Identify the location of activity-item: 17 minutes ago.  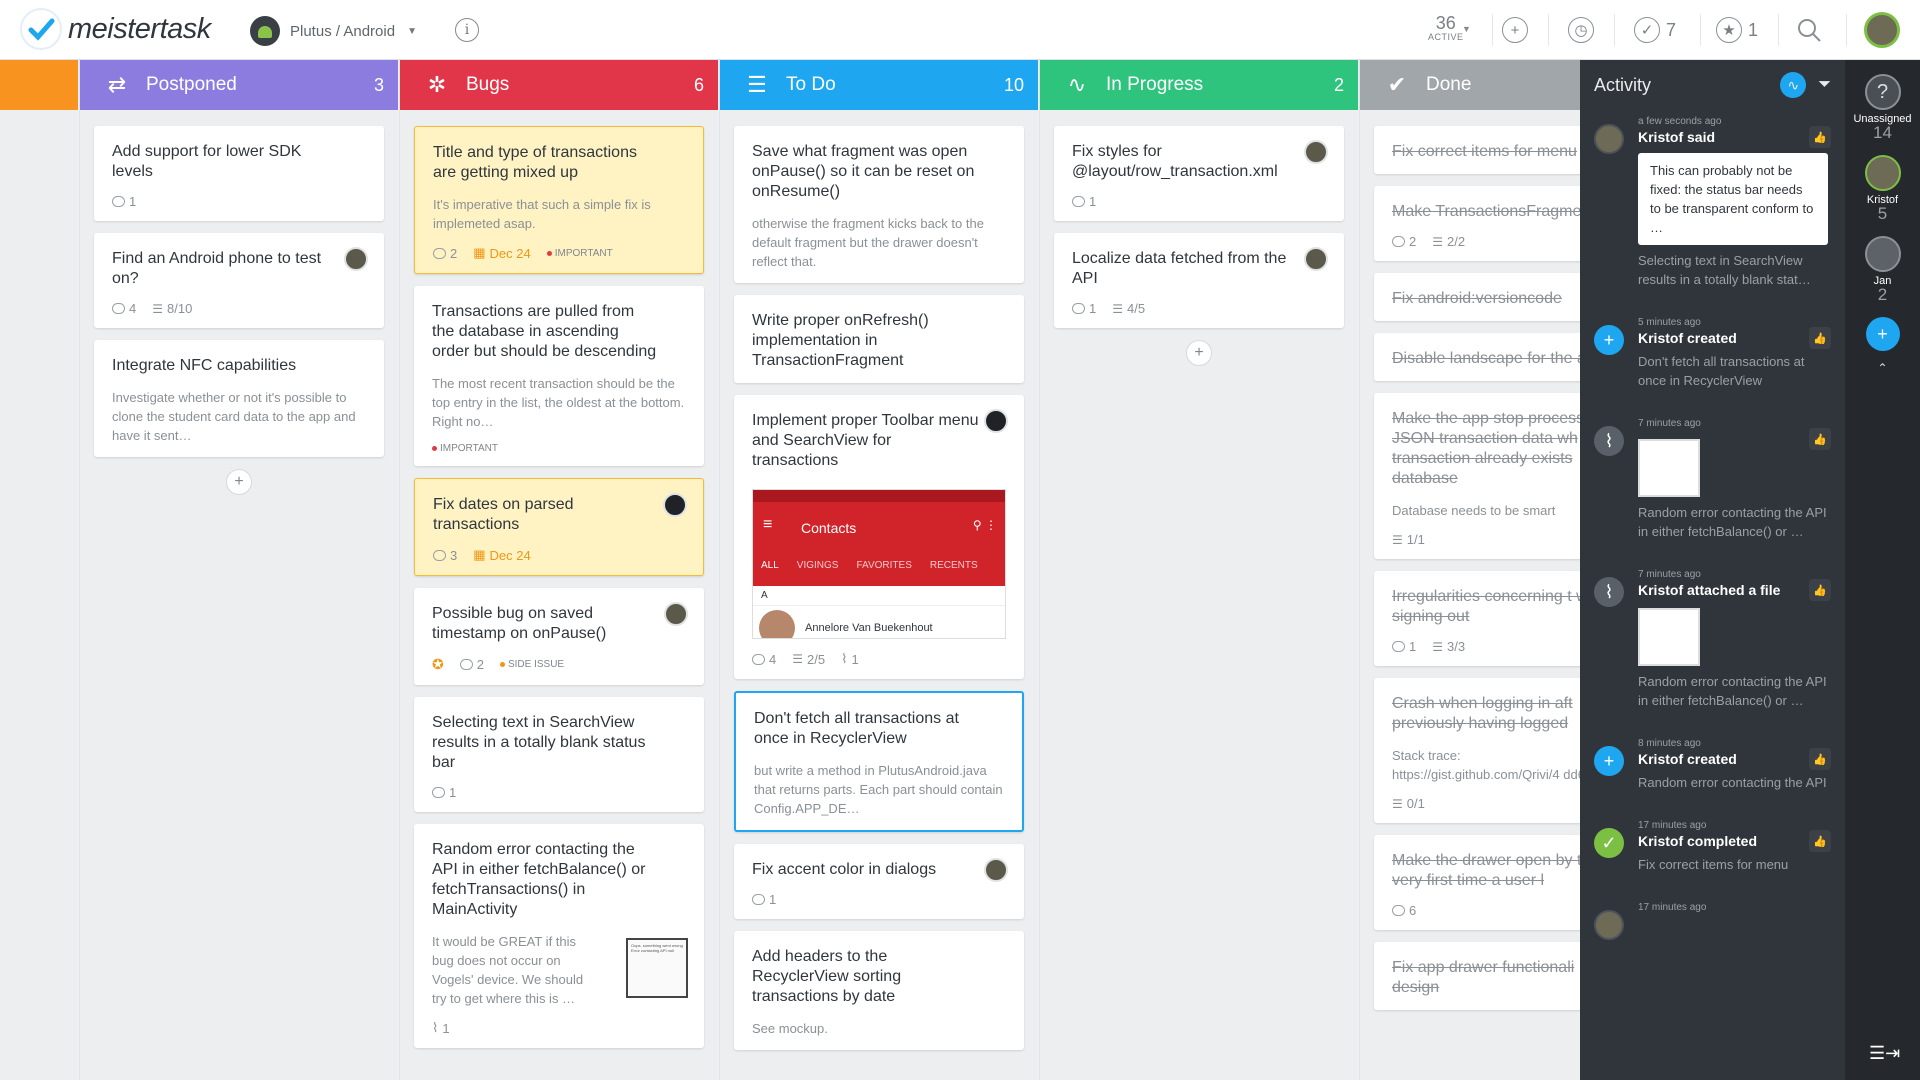
(1712, 918).